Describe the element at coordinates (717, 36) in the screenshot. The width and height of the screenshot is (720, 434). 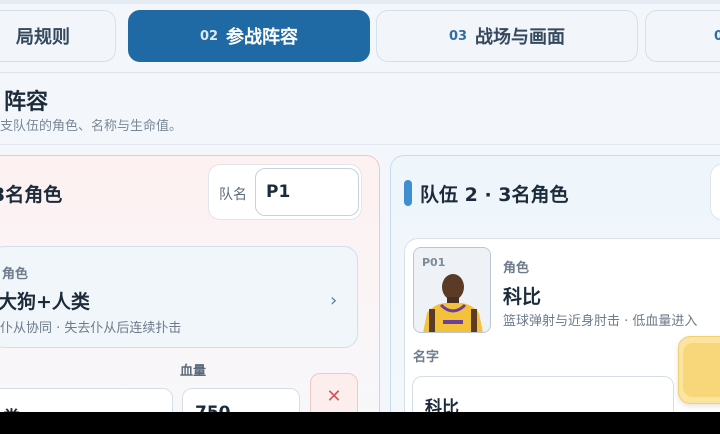
I see `tab-number: 0` at that location.